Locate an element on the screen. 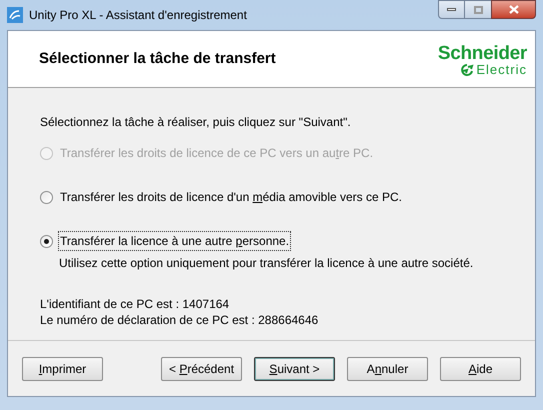 Image resolution: width=543 pixels, height=410 pixels. close-button is located at coordinates (513, 9).